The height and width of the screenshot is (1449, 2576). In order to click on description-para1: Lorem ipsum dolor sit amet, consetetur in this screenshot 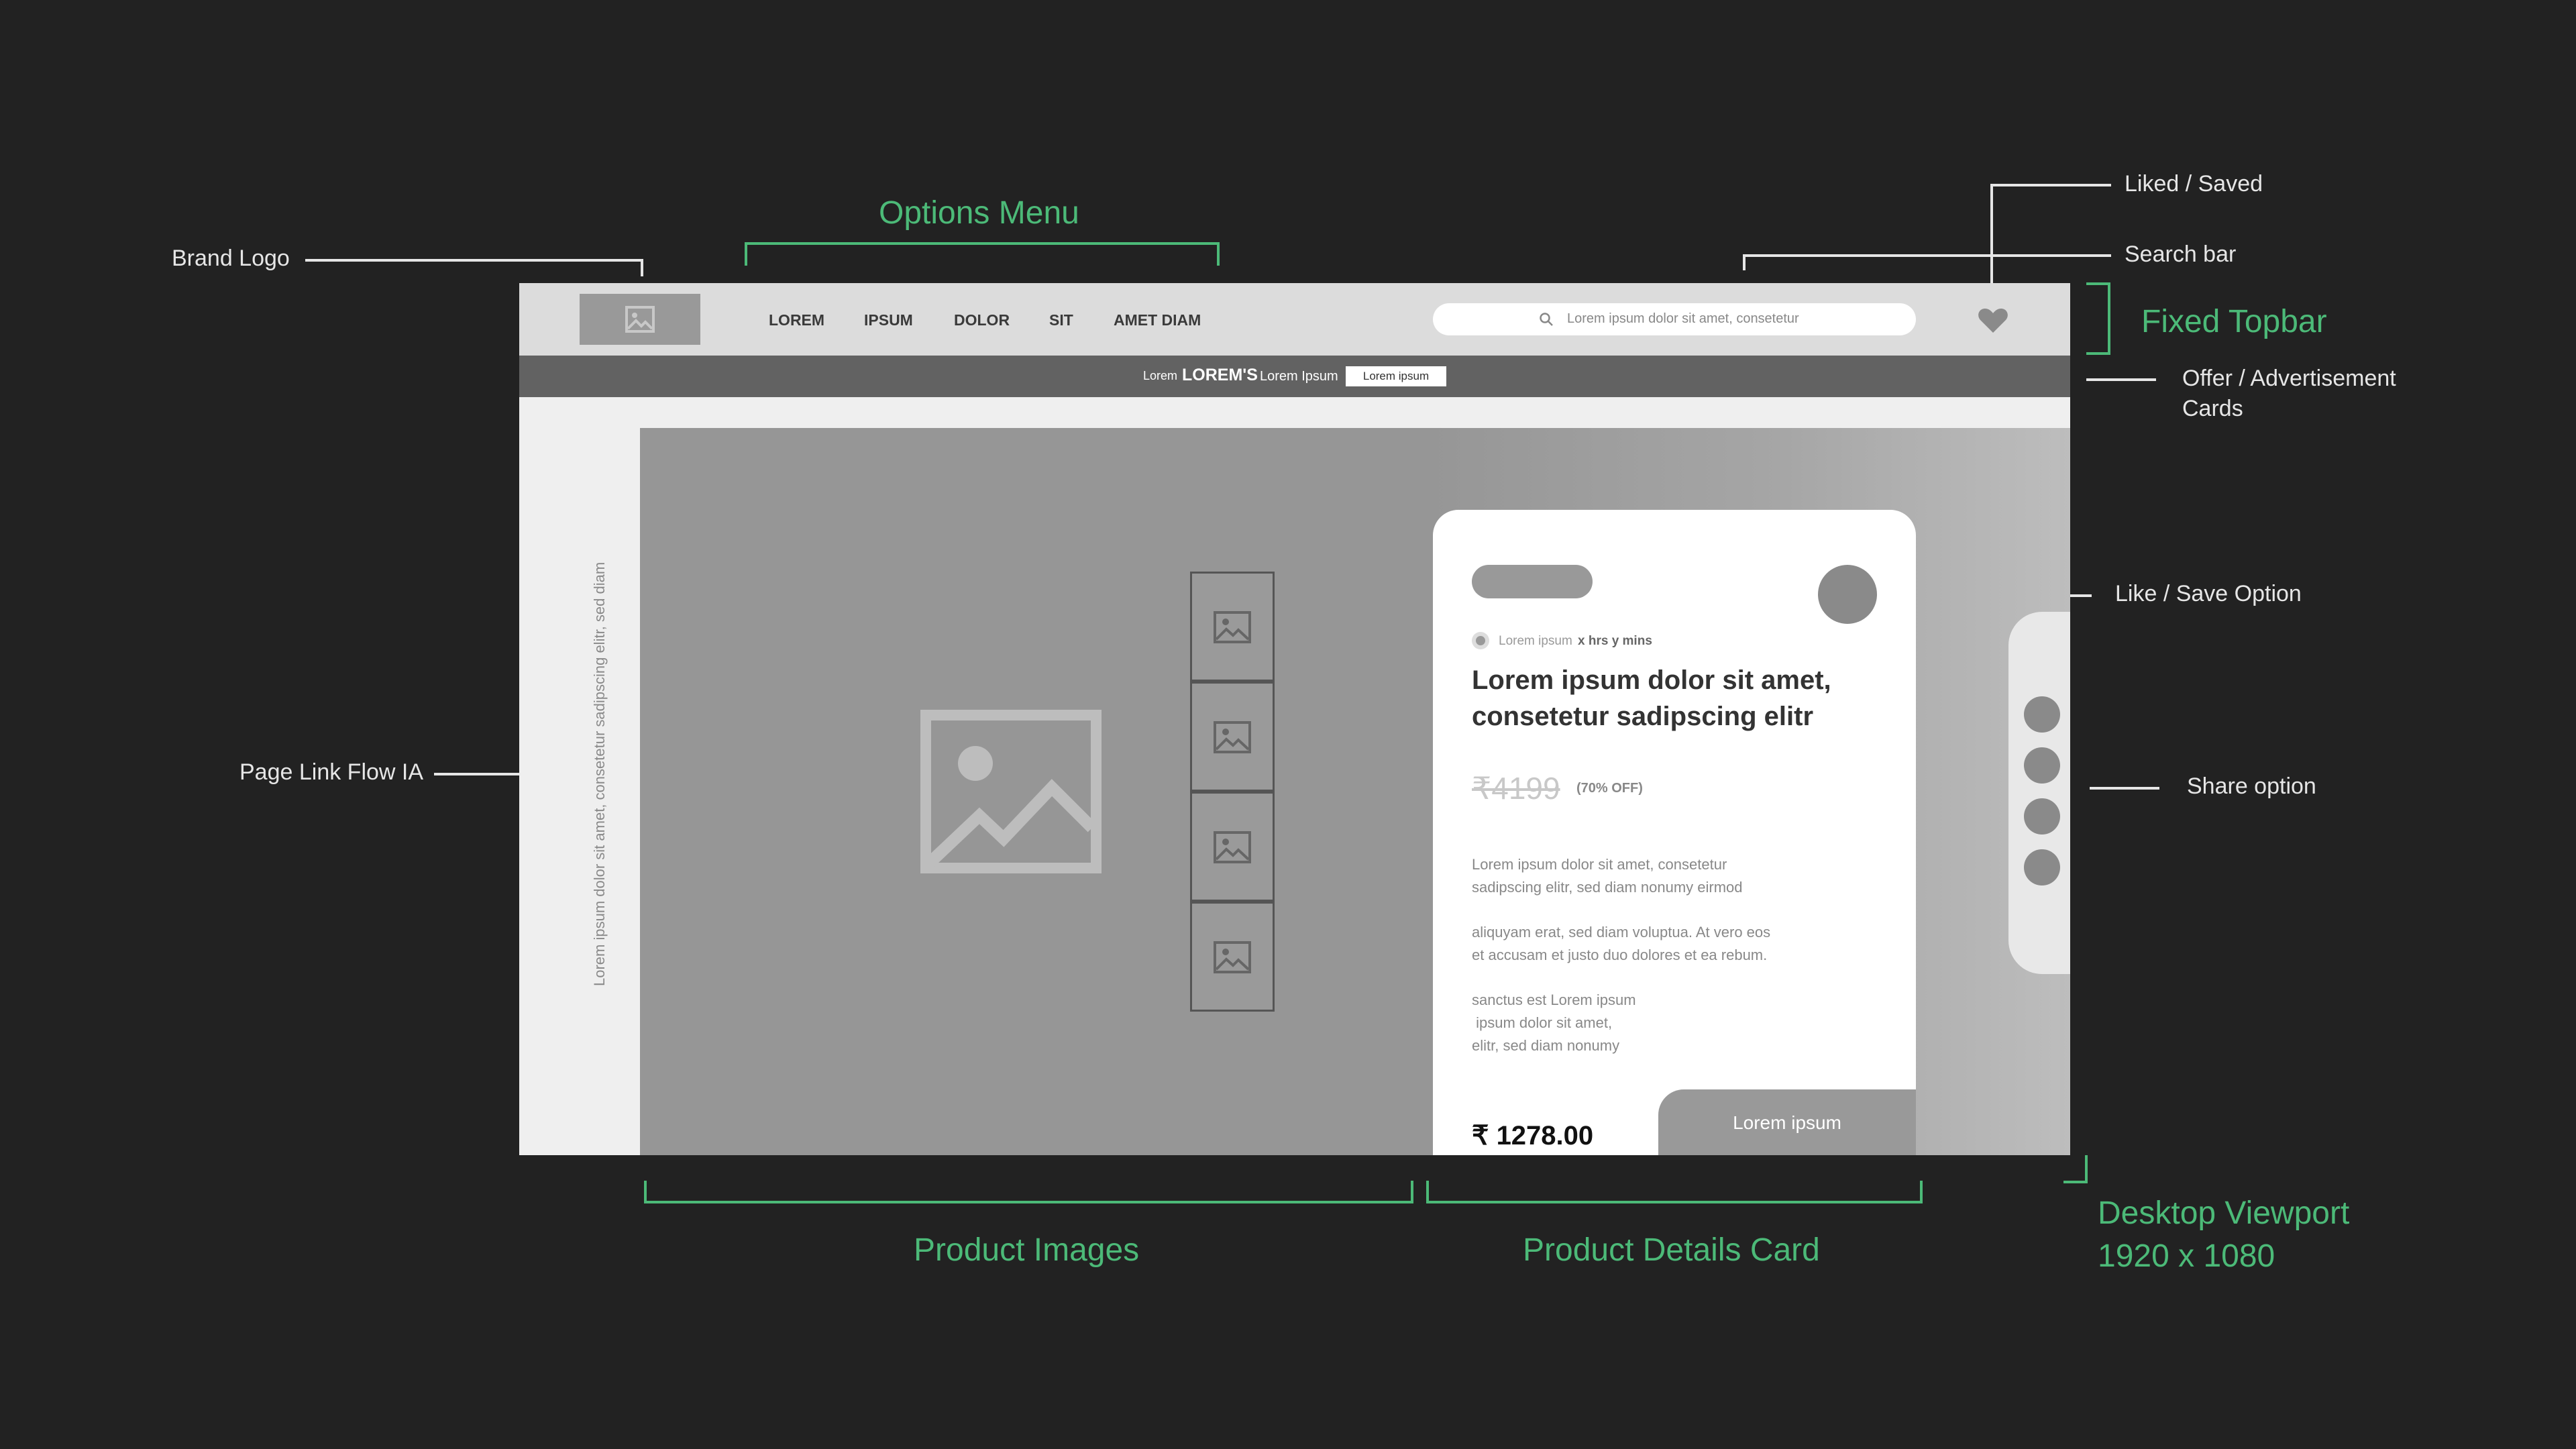, I will do `click(1599, 864)`.